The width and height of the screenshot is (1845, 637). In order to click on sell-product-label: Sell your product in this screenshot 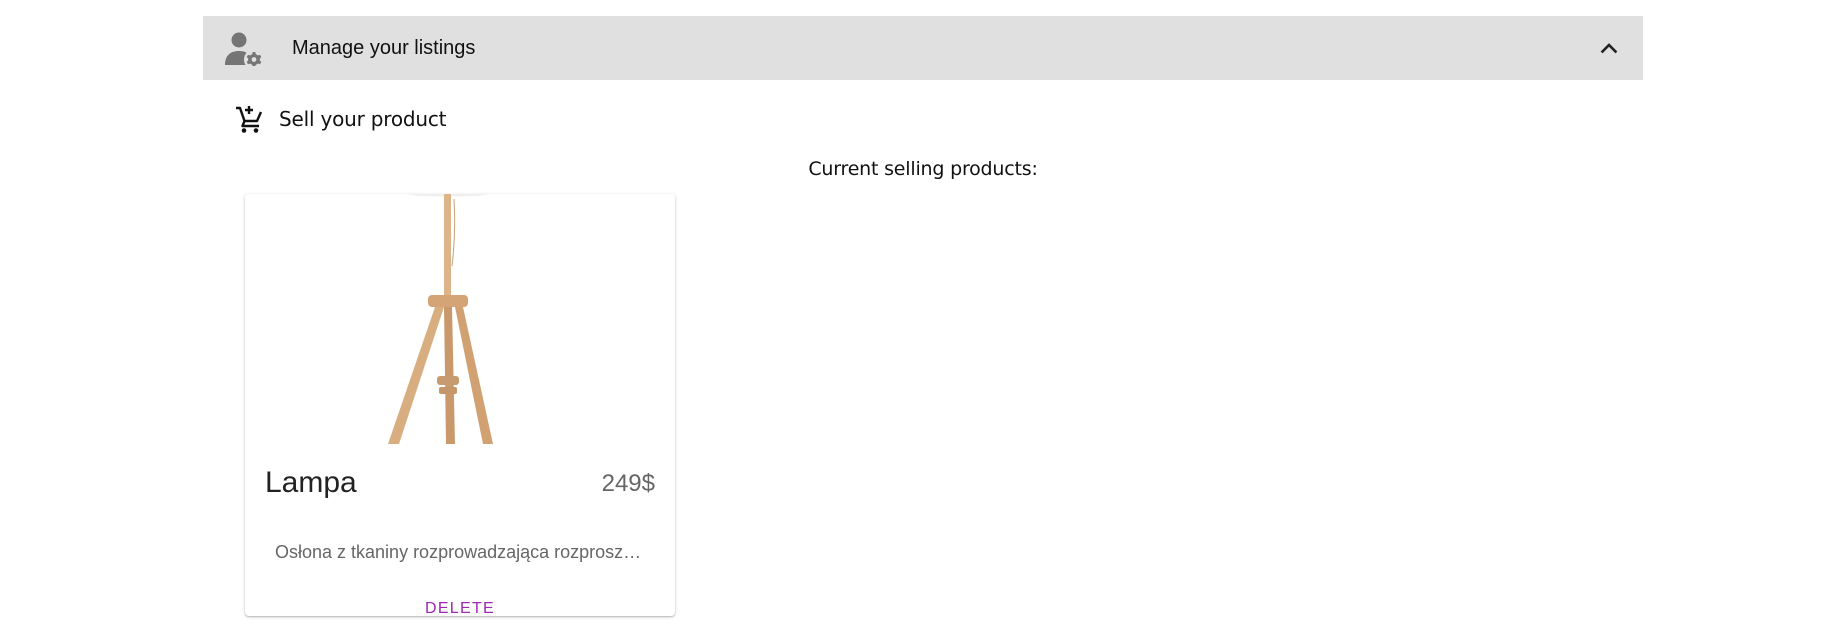, I will do `click(363, 119)`.